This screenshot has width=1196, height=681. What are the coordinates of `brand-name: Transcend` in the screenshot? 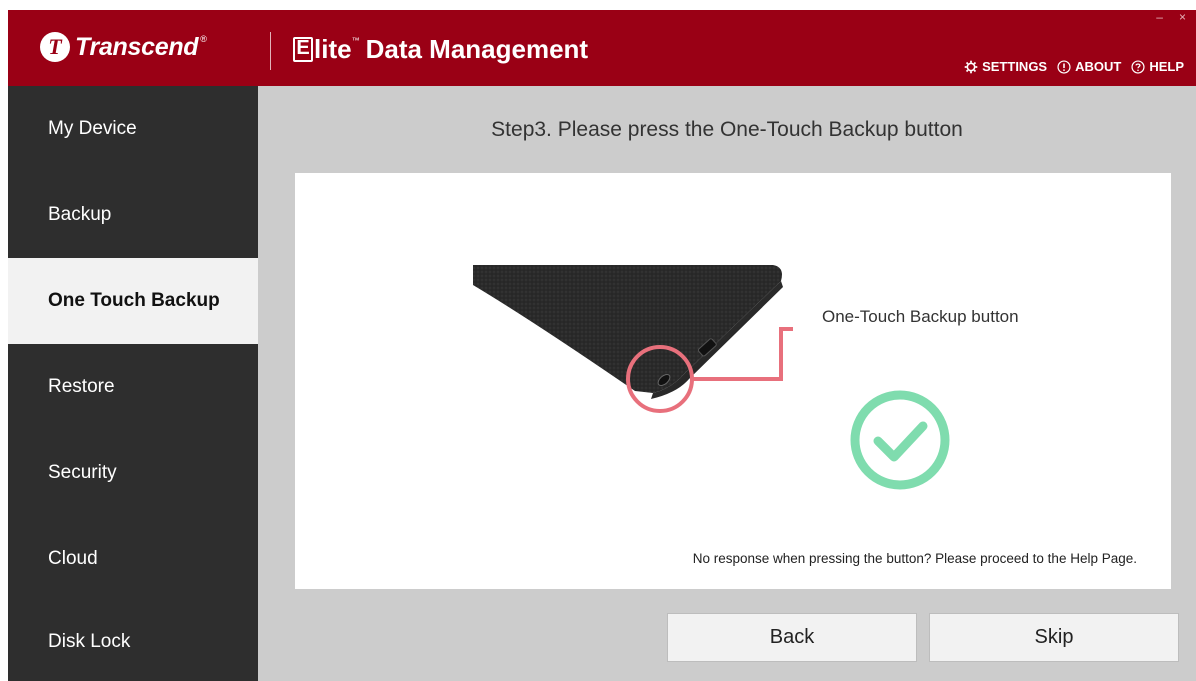 It's located at (137, 46).